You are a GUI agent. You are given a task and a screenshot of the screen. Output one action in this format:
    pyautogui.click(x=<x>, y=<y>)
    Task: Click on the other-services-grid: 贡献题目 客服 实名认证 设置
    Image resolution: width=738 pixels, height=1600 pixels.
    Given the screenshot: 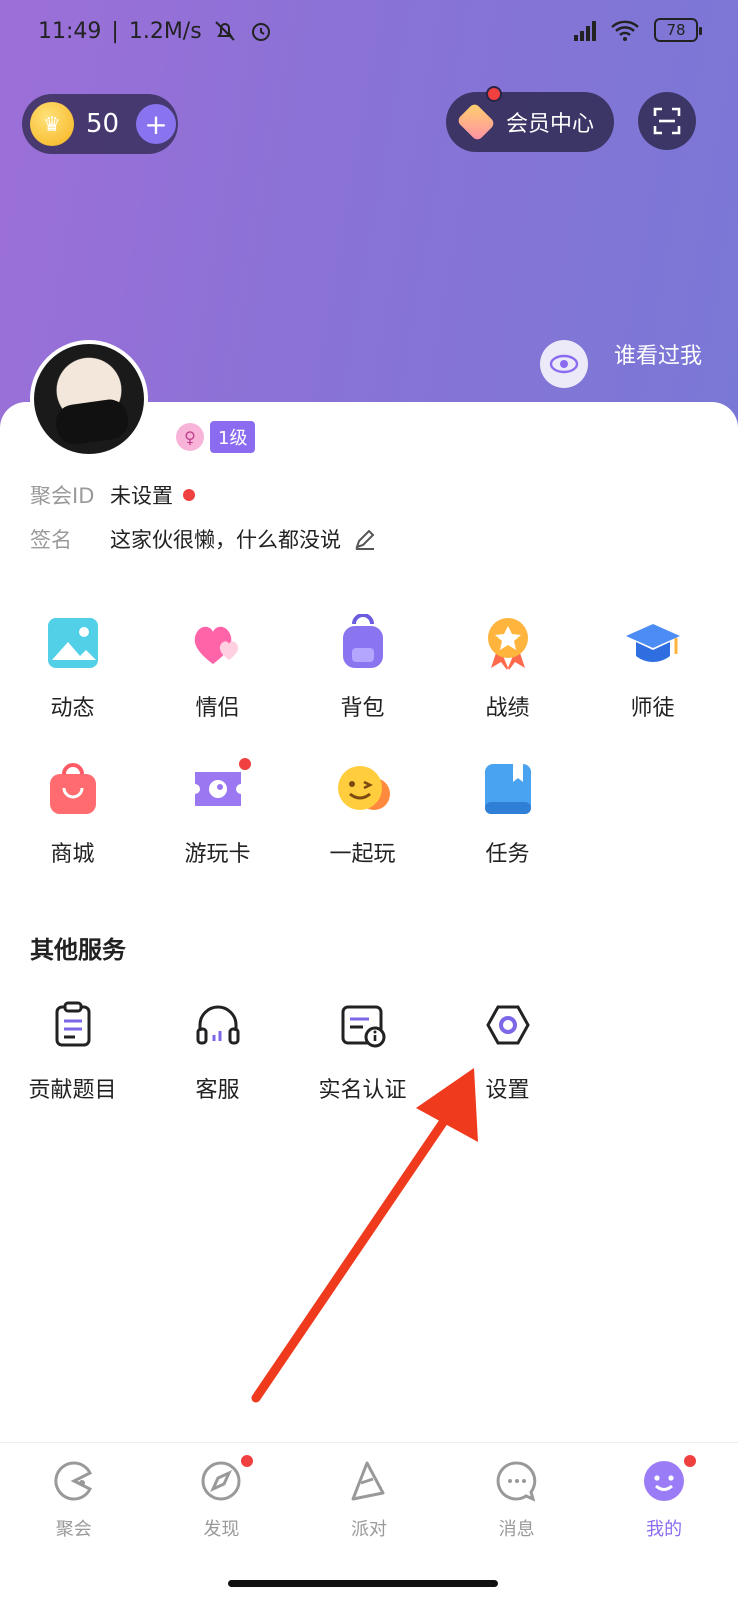 What is the action you would take?
    pyautogui.click(x=369, y=1050)
    